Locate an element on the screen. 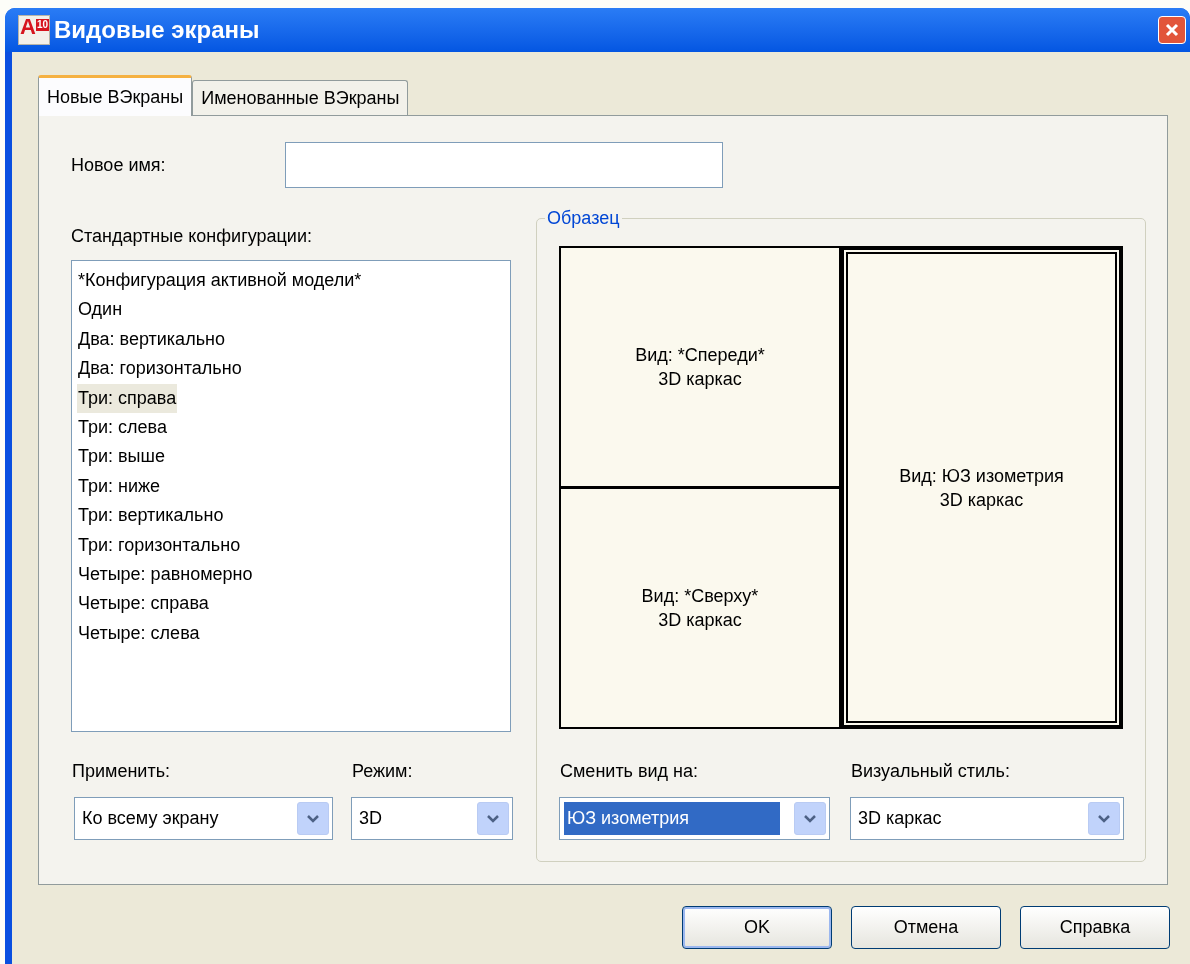 The width and height of the screenshot is (1190, 964). dropdown-field: ЮЗ изометрия is located at coordinates (694, 818).